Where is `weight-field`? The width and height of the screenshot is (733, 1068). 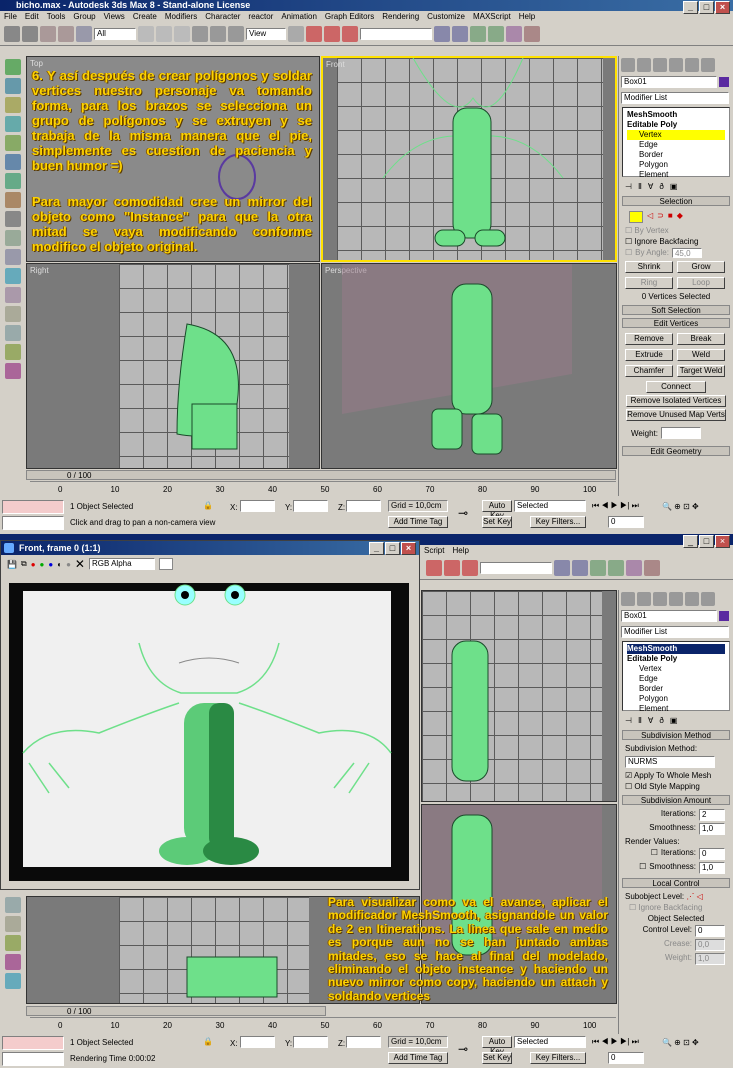
weight-field is located at coordinates (680, 433).